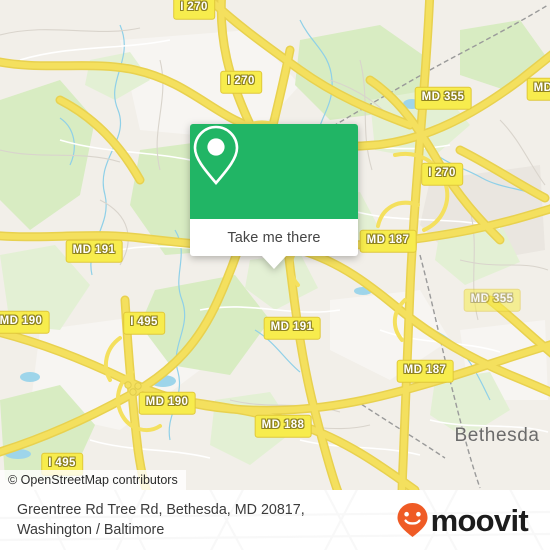 This screenshot has height=550, width=550. I want to click on osm-attribution-text: © OpenStreetMap contributors, so click(93, 480).